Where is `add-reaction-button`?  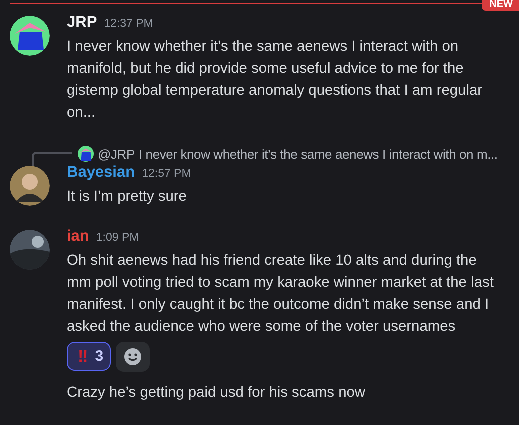 add-reaction-button is located at coordinates (133, 357).